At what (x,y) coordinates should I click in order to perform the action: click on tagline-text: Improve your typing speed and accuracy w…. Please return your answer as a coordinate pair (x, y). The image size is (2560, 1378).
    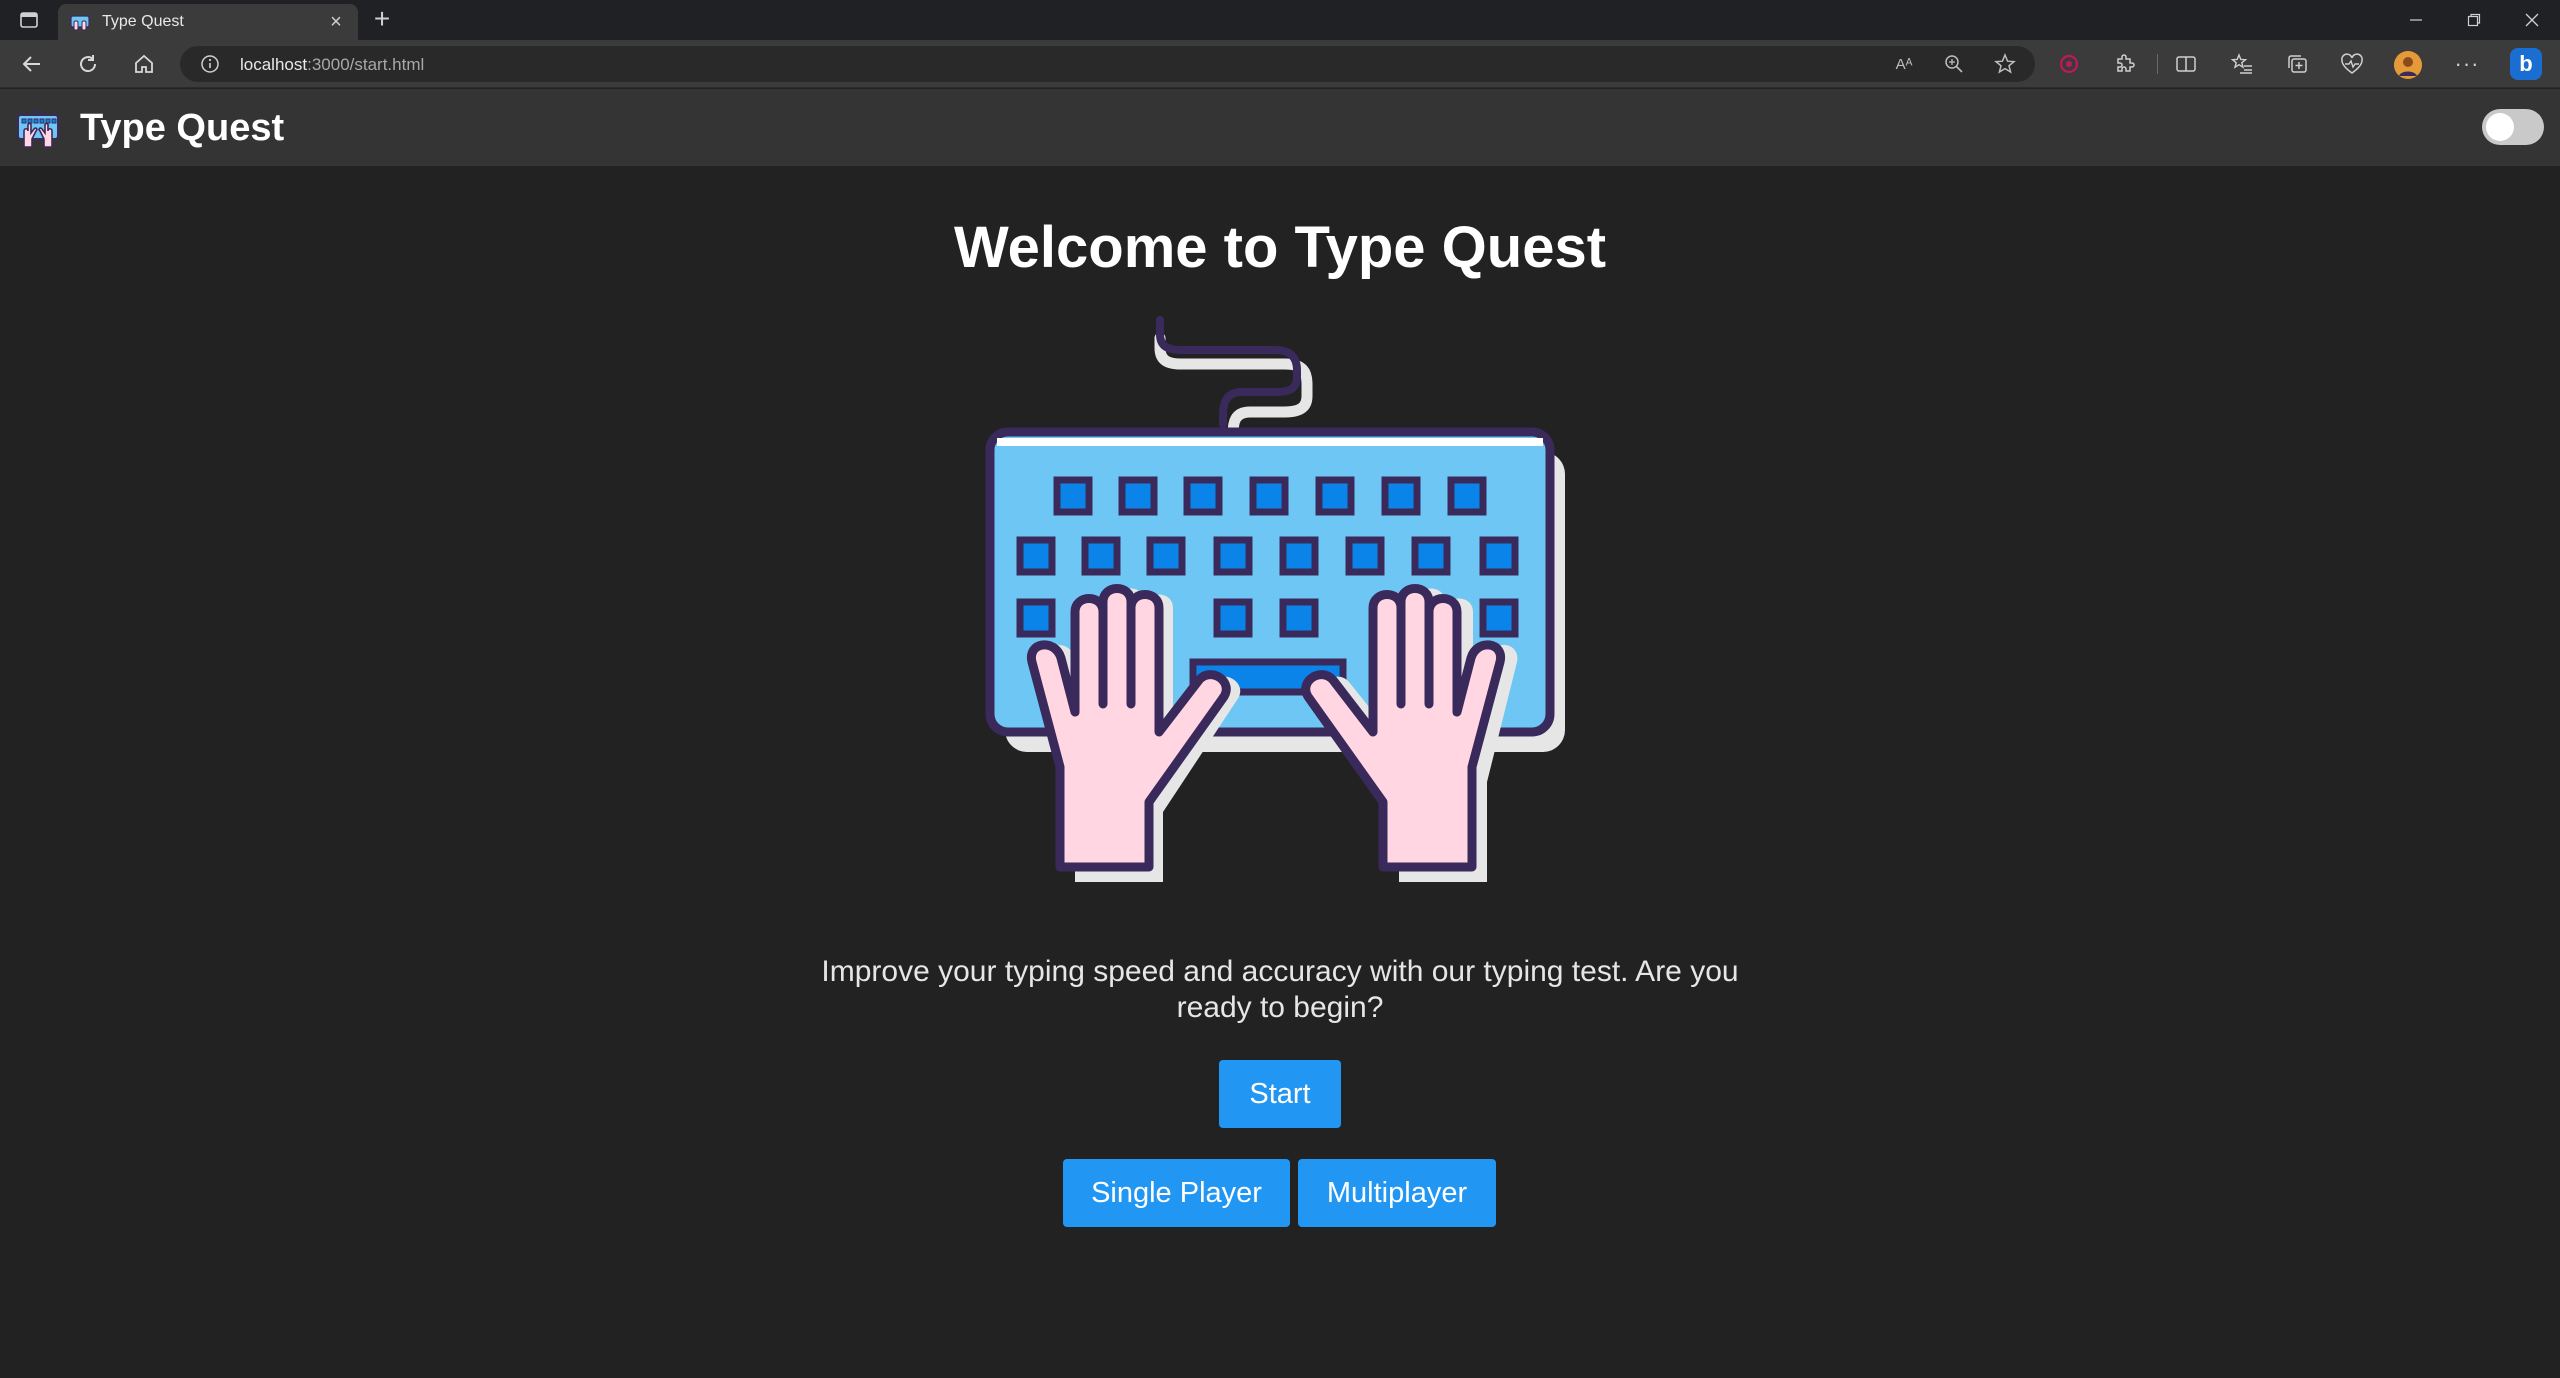
    Looking at the image, I should click on (1280, 989).